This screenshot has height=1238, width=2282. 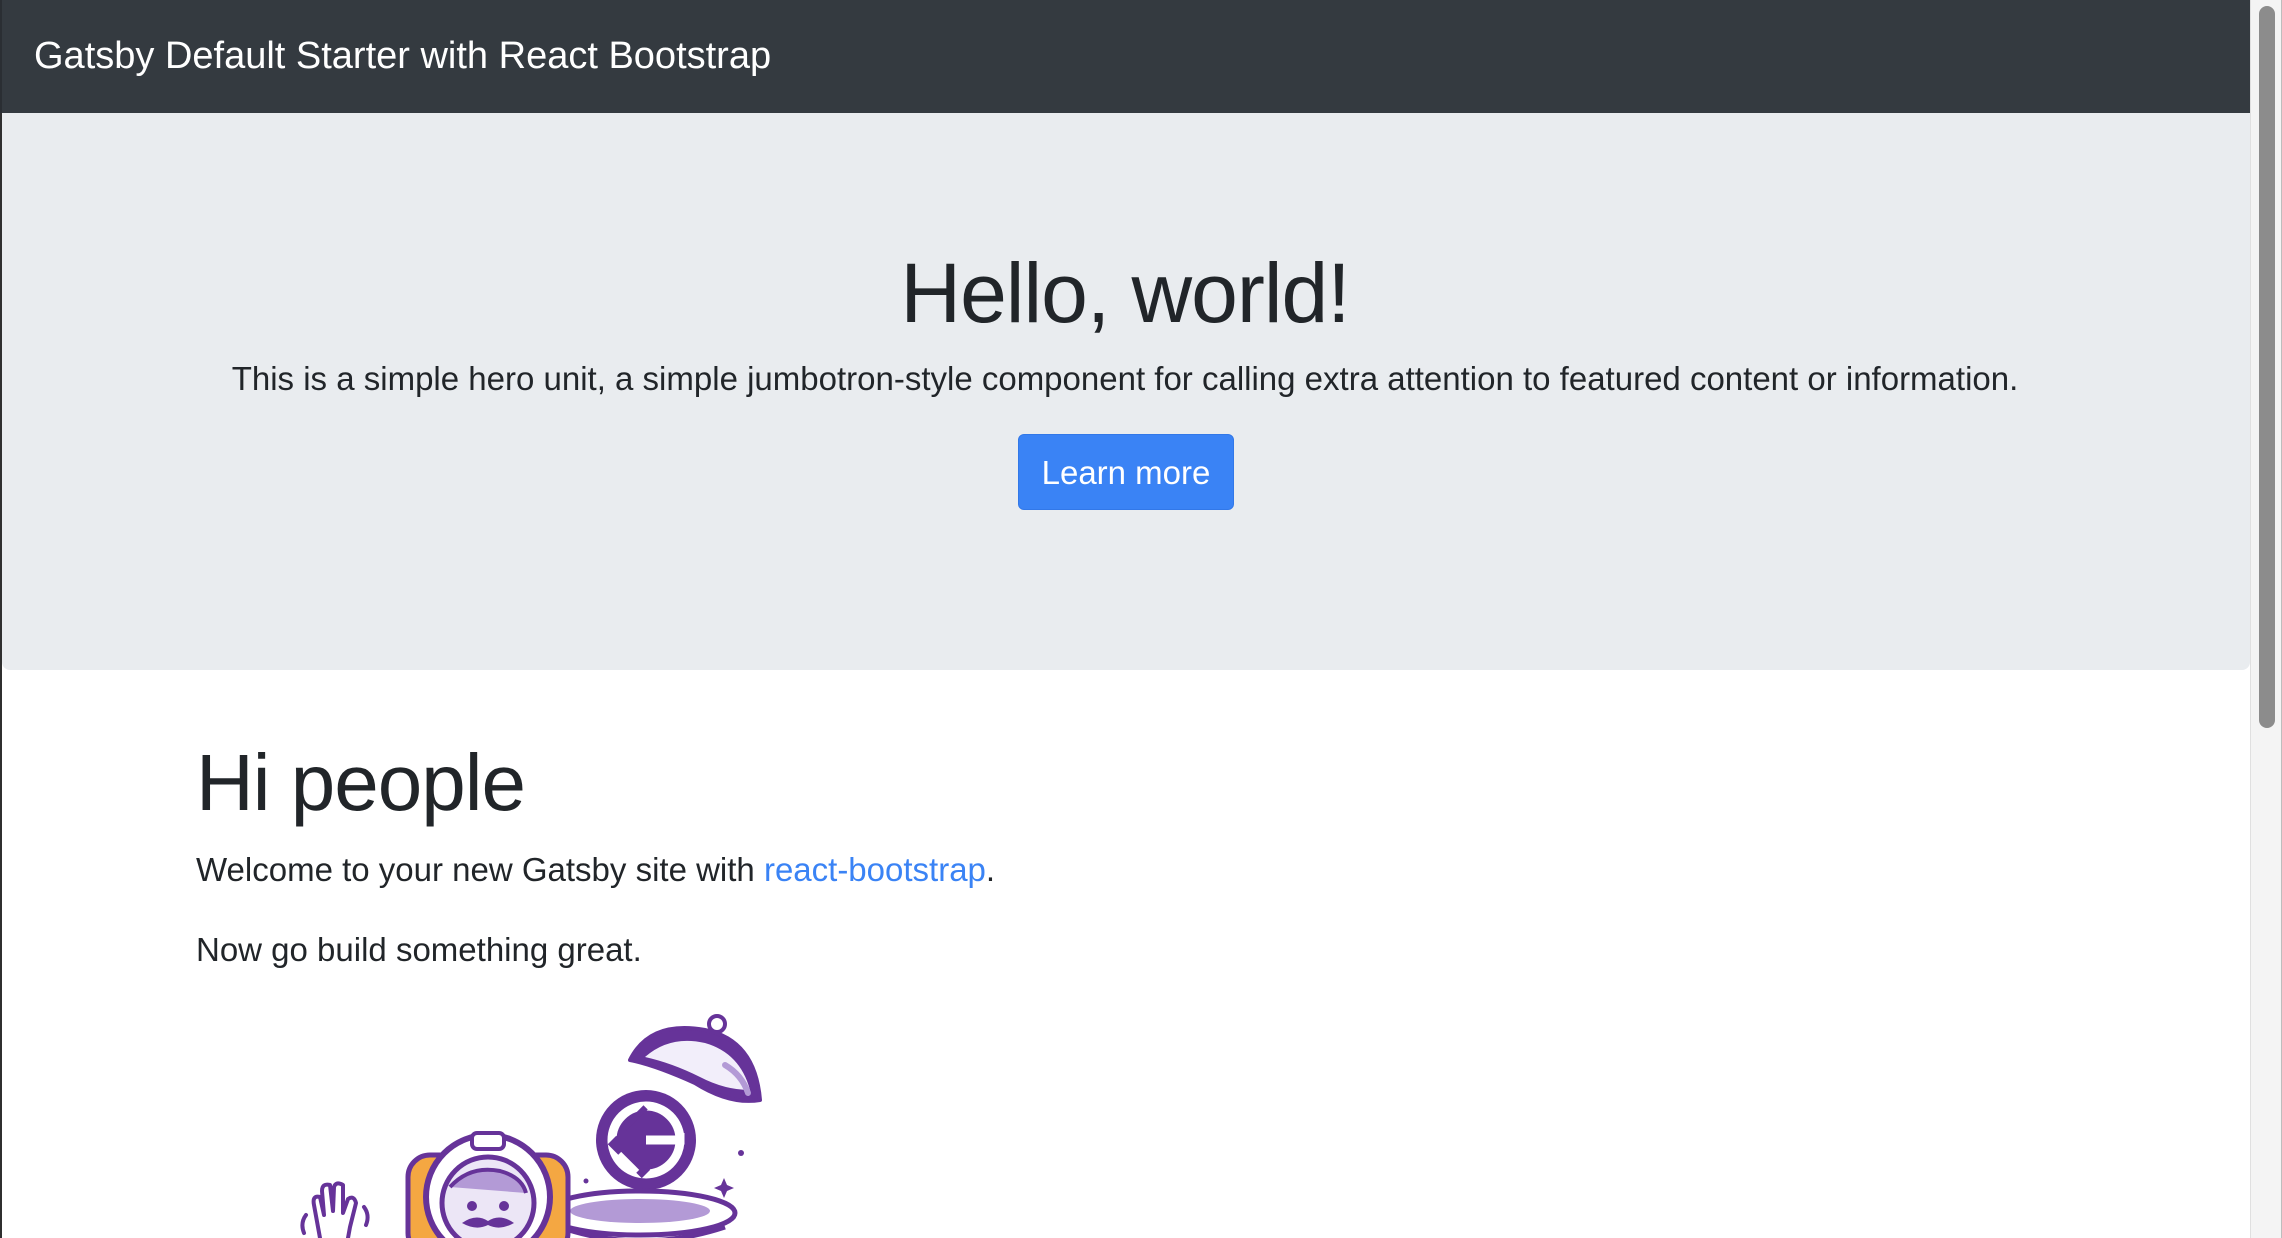 I want to click on gatsby-astronaut-icon, so click(x=531, y=1126).